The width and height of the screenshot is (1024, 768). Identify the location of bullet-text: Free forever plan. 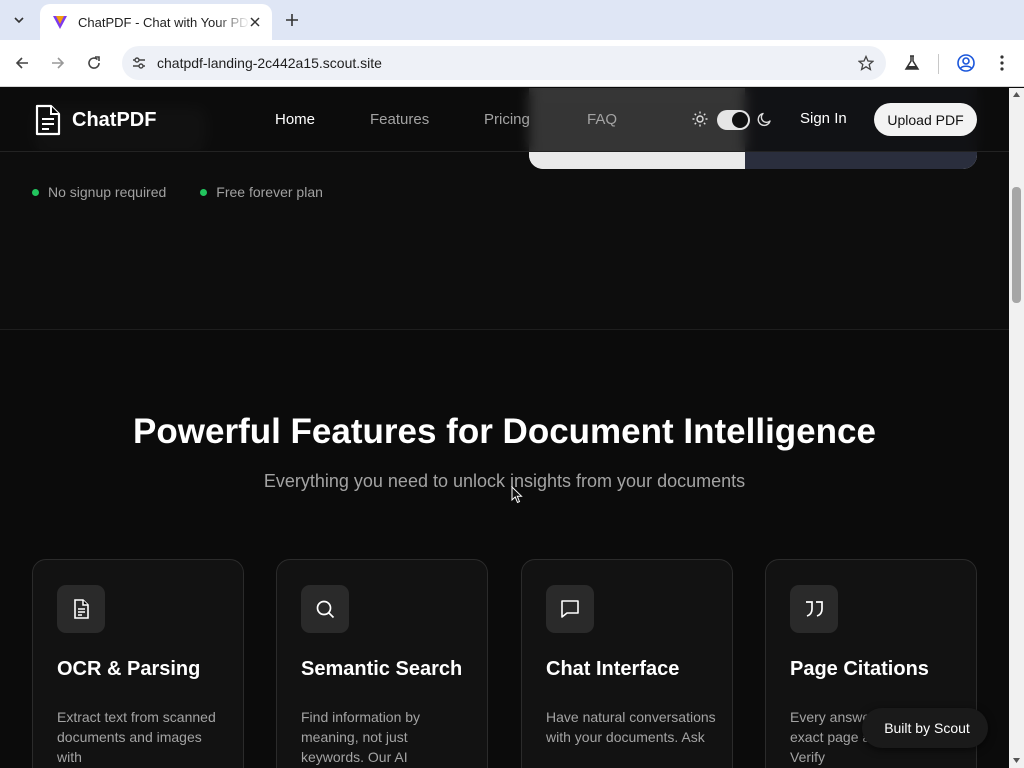
(269, 192).